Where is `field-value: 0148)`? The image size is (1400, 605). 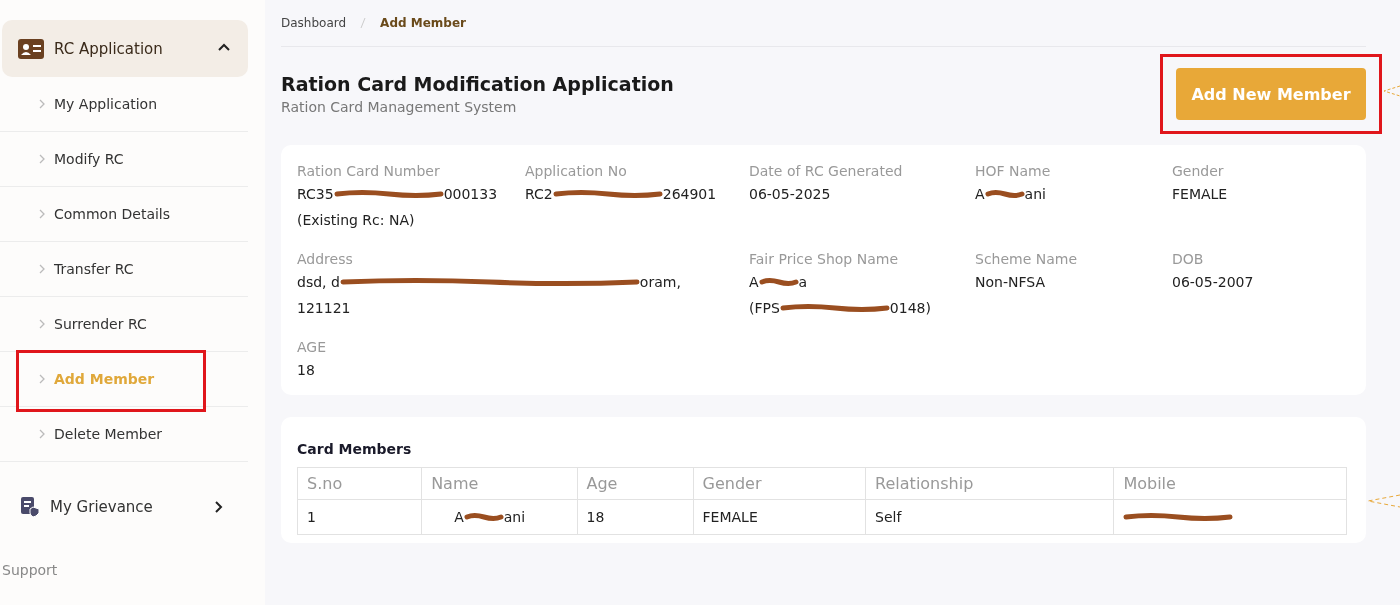 field-value: 0148) is located at coordinates (910, 308).